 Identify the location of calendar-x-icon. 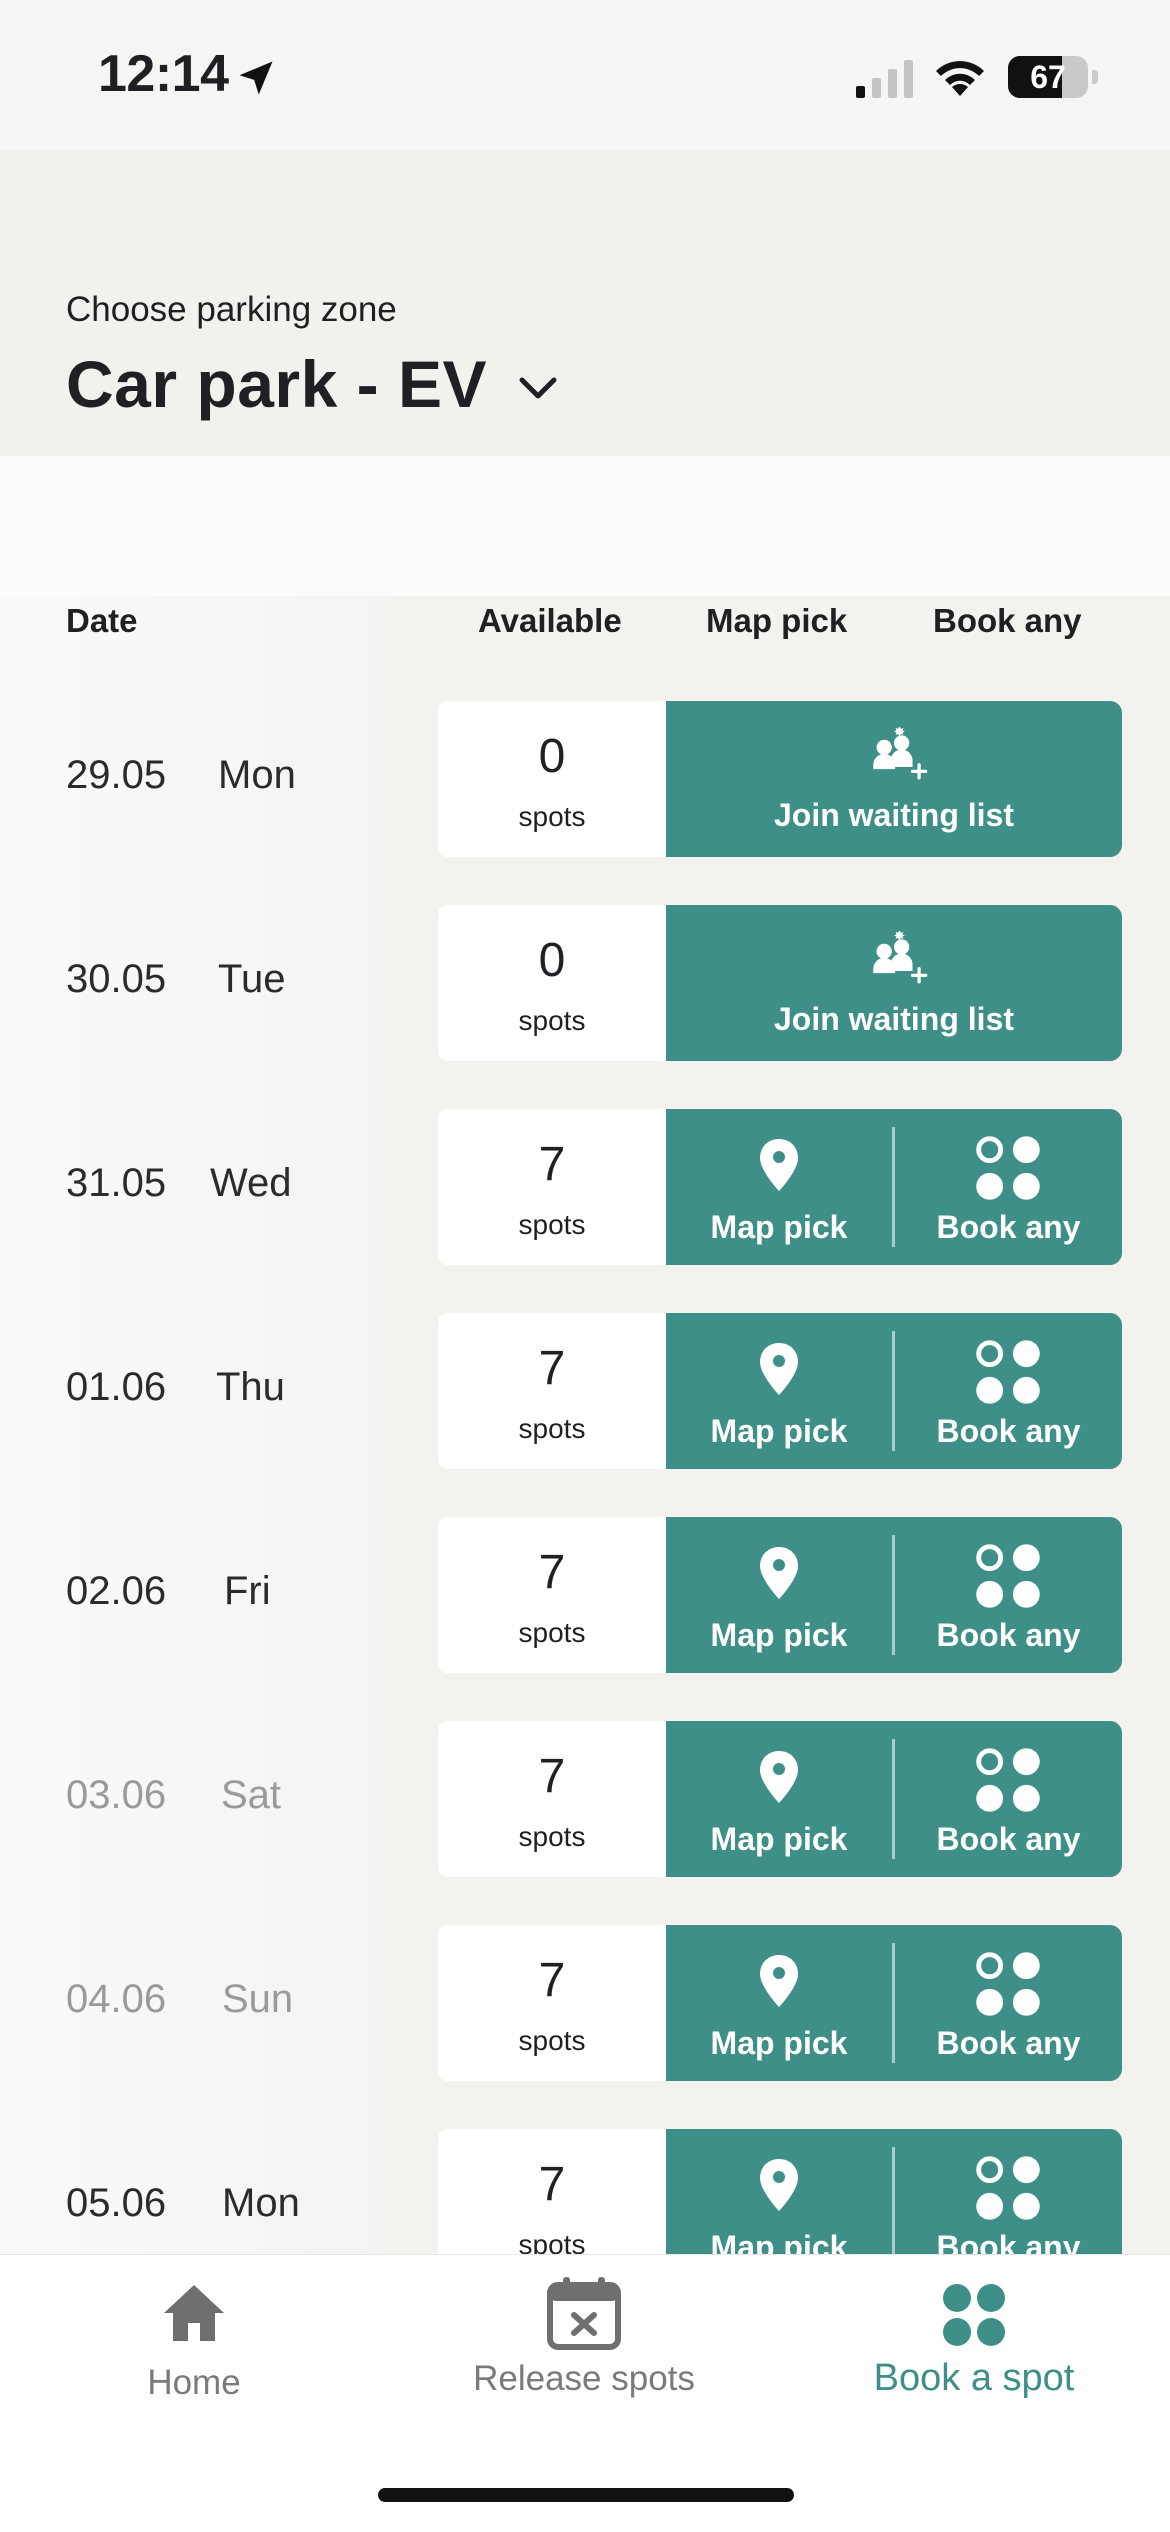
(584, 2313).